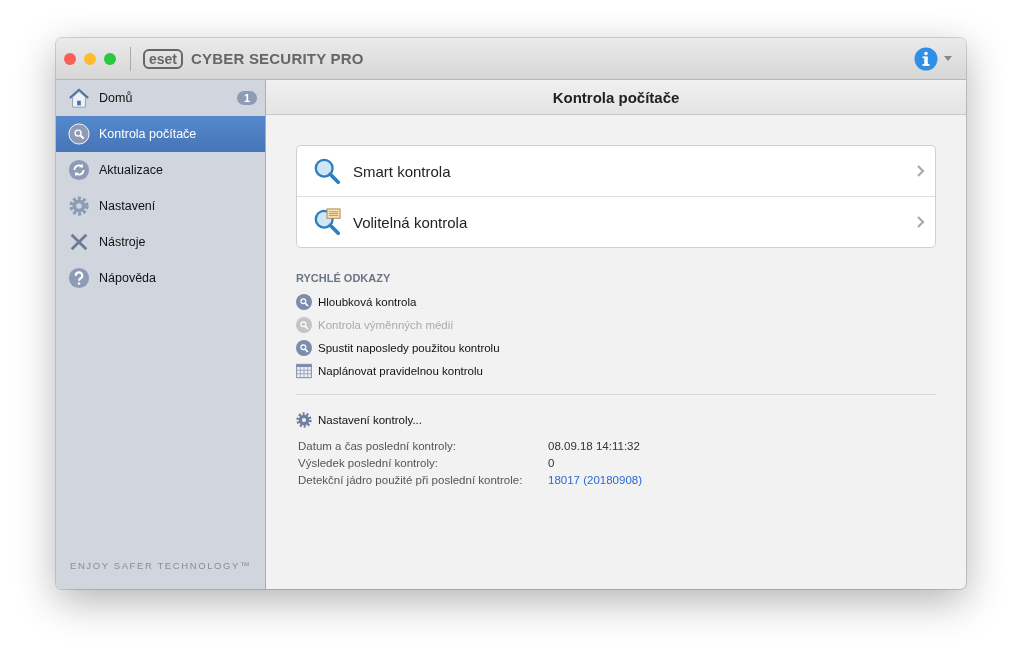 This screenshot has height=663, width=1022. I want to click on scan-option: Volitelná kontrola, so click(616, 221).